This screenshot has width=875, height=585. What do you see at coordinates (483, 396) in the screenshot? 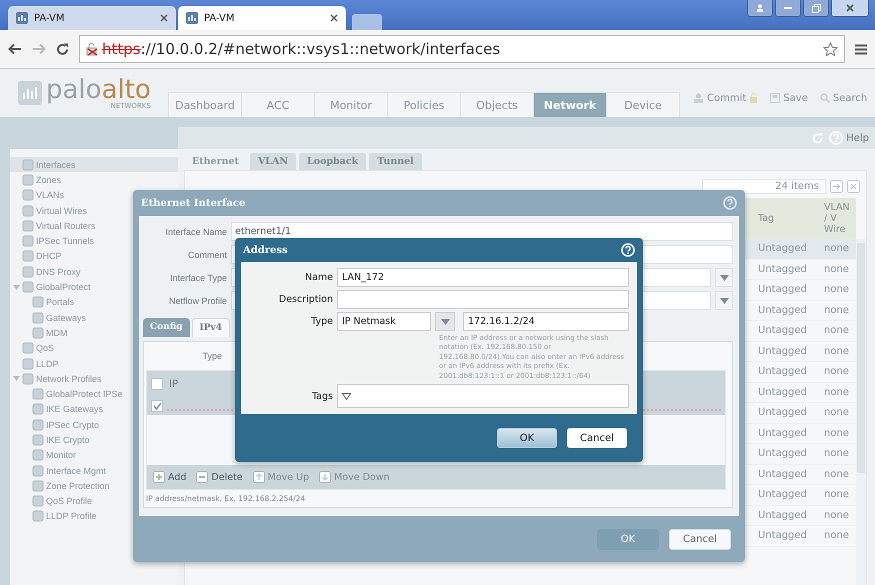
I see `tags-field` at bounding box center [483, 396].